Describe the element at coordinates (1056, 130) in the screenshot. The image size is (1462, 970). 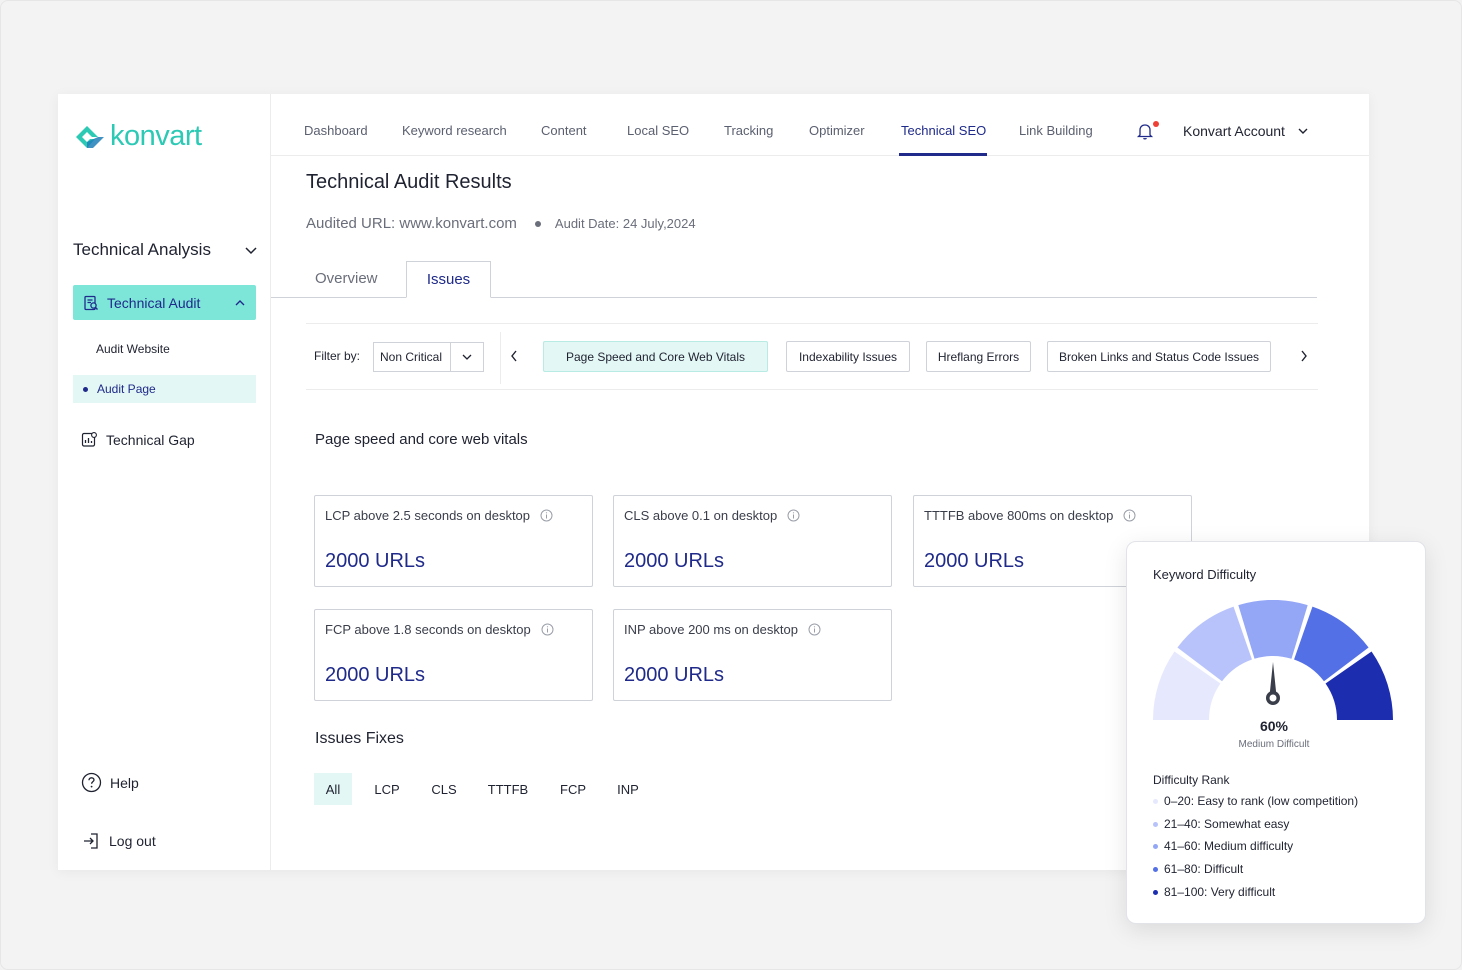
I see `nav-link-building: Link Building` at that location.